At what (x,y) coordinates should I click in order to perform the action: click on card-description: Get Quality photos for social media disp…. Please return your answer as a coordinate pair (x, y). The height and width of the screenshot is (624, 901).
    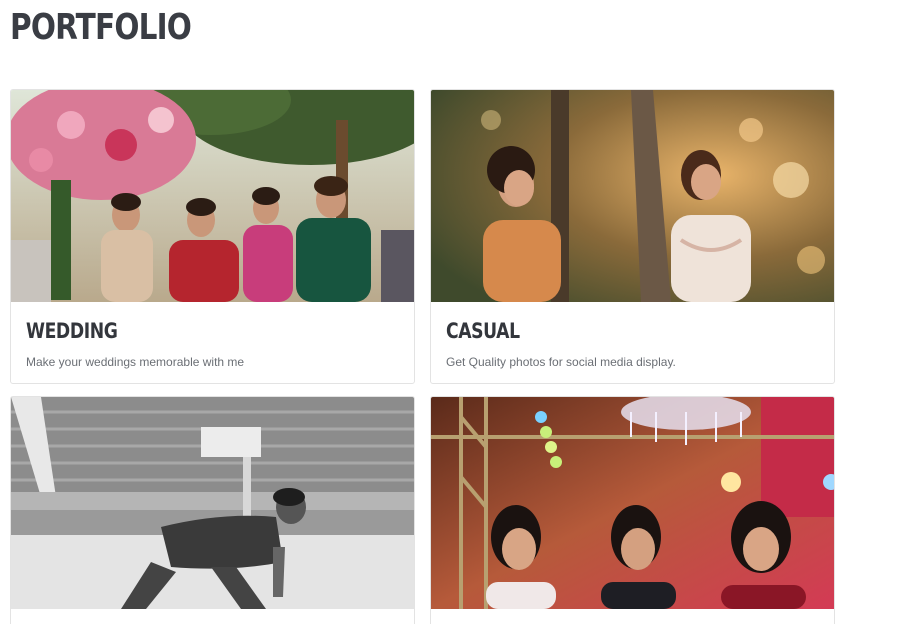
    Looking at the image, I should click on (561, 362).